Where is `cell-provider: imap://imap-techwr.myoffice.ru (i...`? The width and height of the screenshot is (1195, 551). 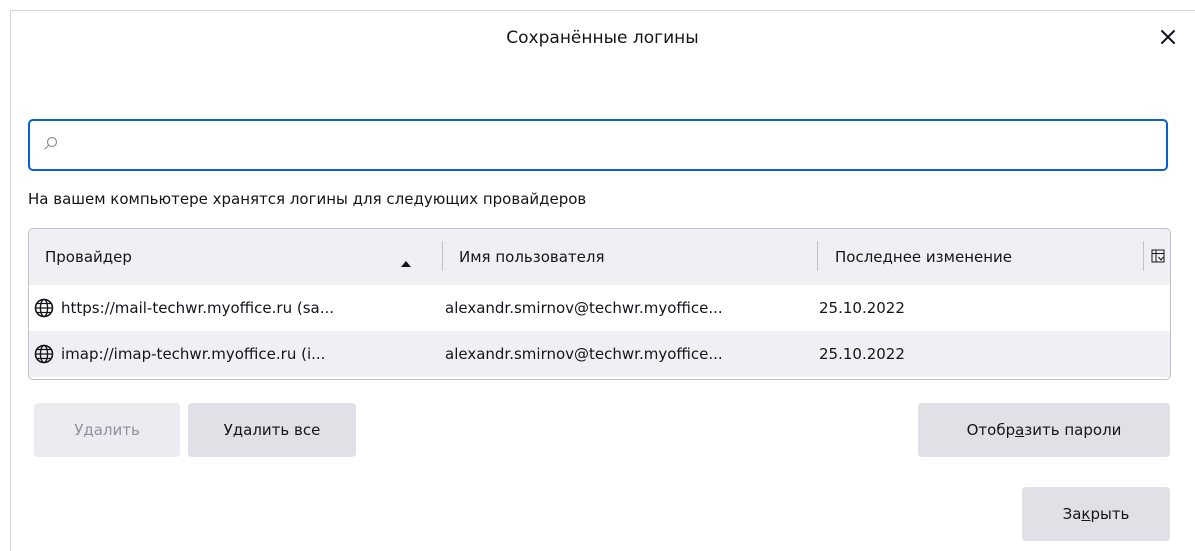 cell-provider: imap://imap-techwr.myoffice.ru (i... is located at coordinates (193, 354).